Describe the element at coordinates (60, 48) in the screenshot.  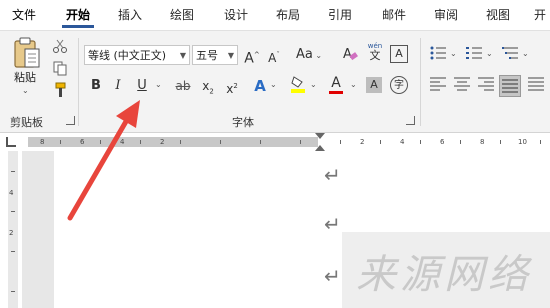
I see `cut-icon` at that location.